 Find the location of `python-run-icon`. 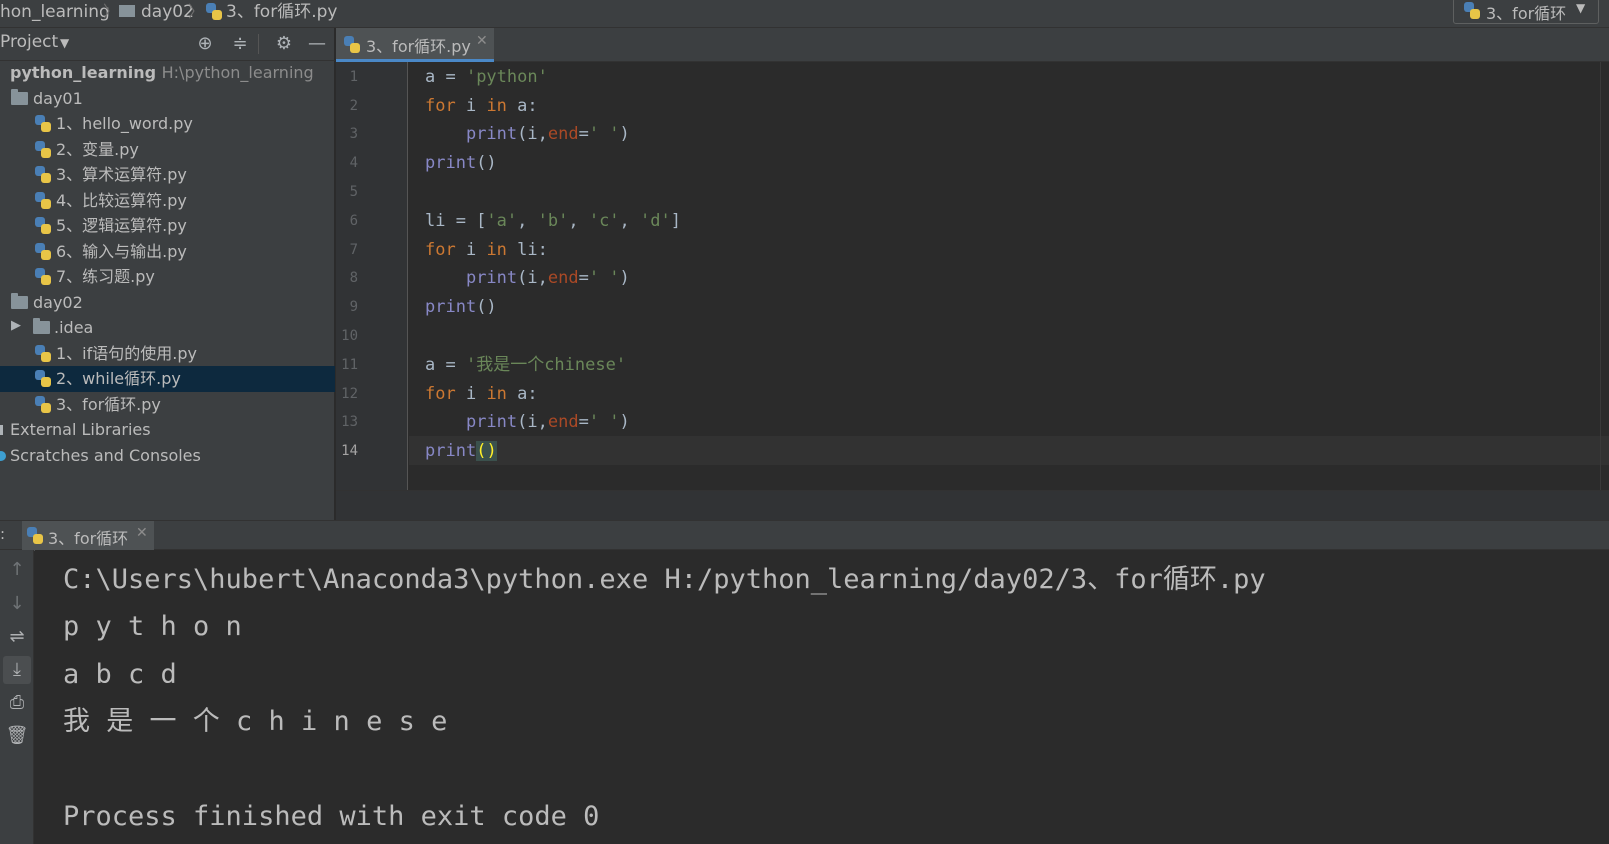

python-run-icon is located at coordinates (1472, 10).